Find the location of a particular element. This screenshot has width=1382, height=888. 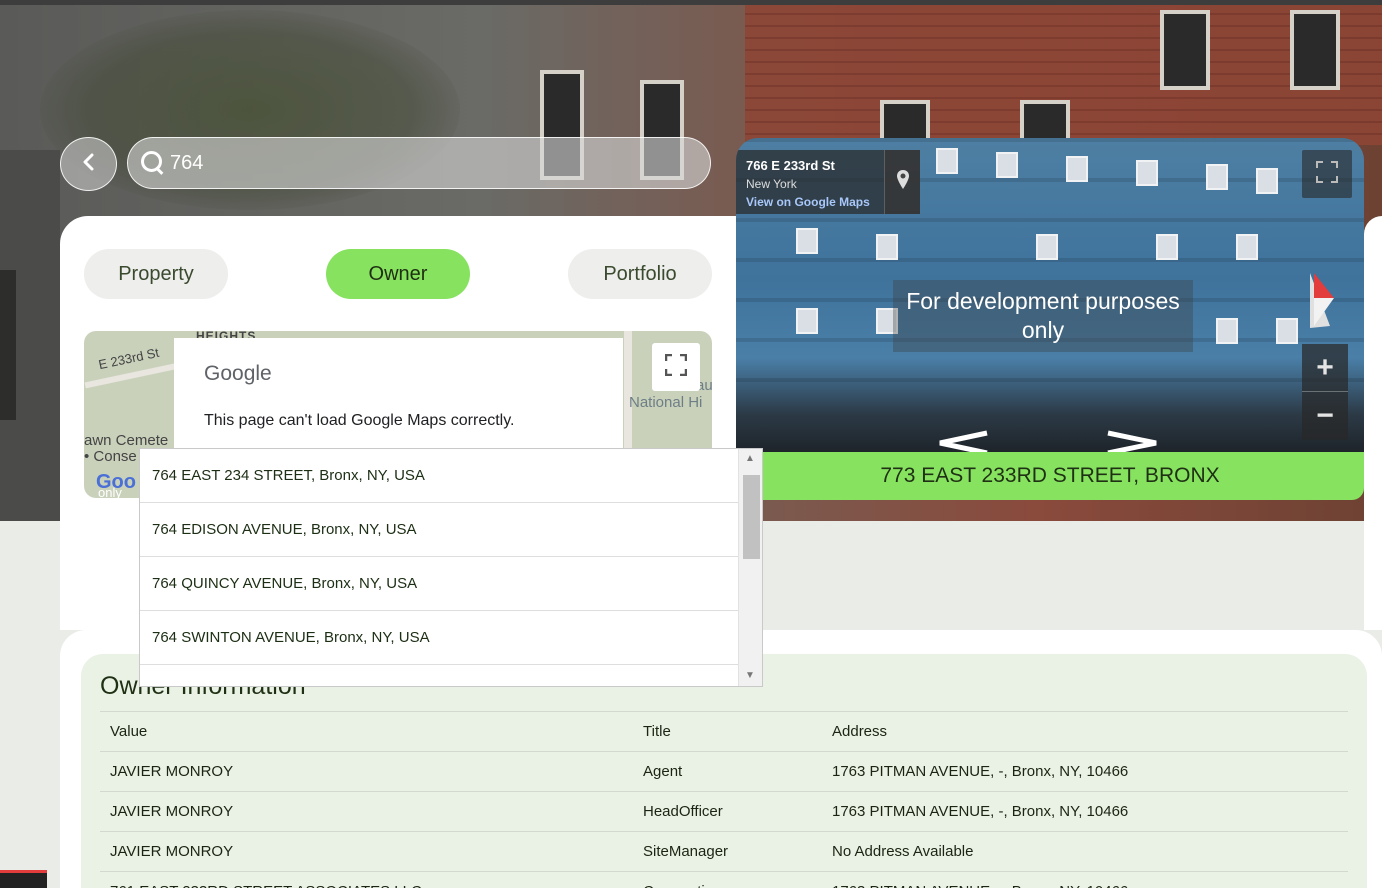

tab-label: Owner is located at coordinates (398, 273).